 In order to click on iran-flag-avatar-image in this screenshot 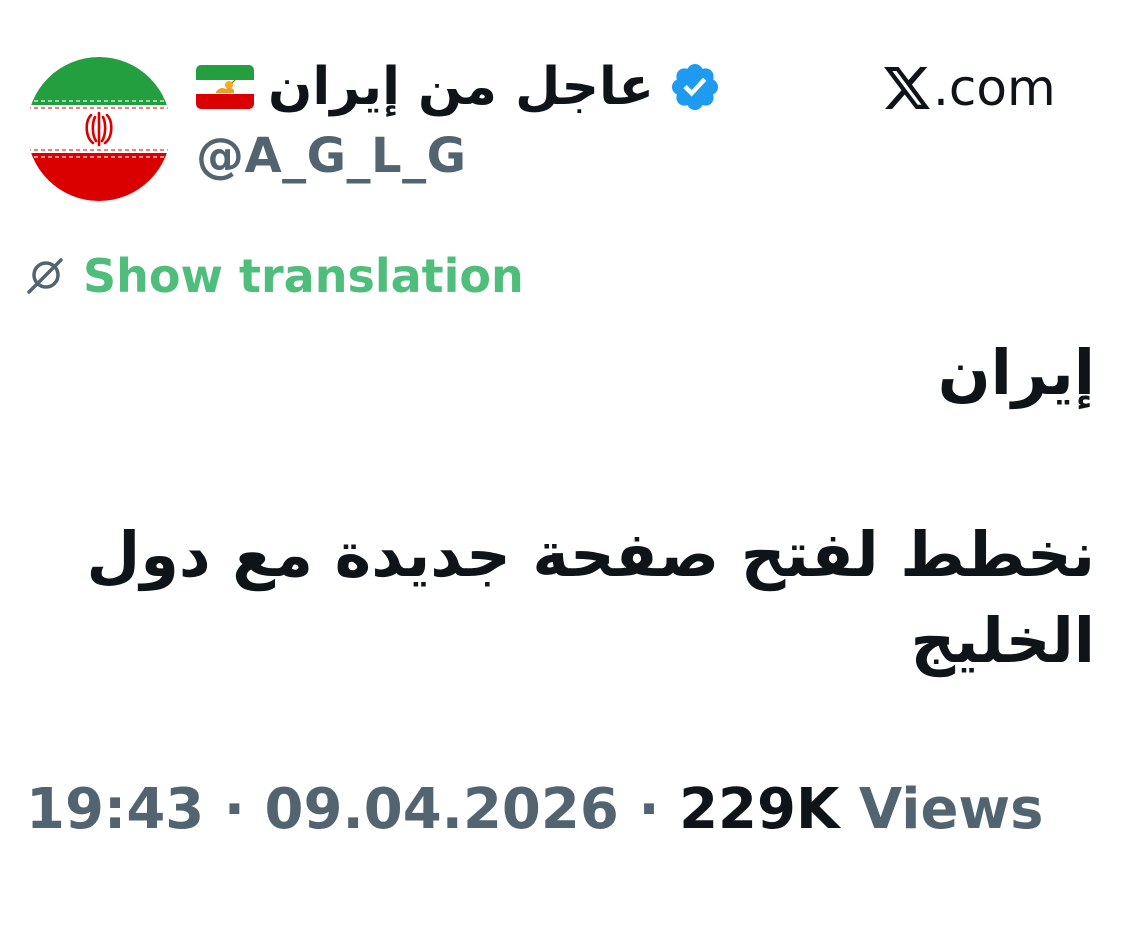, I will do `click(99, 129)`.